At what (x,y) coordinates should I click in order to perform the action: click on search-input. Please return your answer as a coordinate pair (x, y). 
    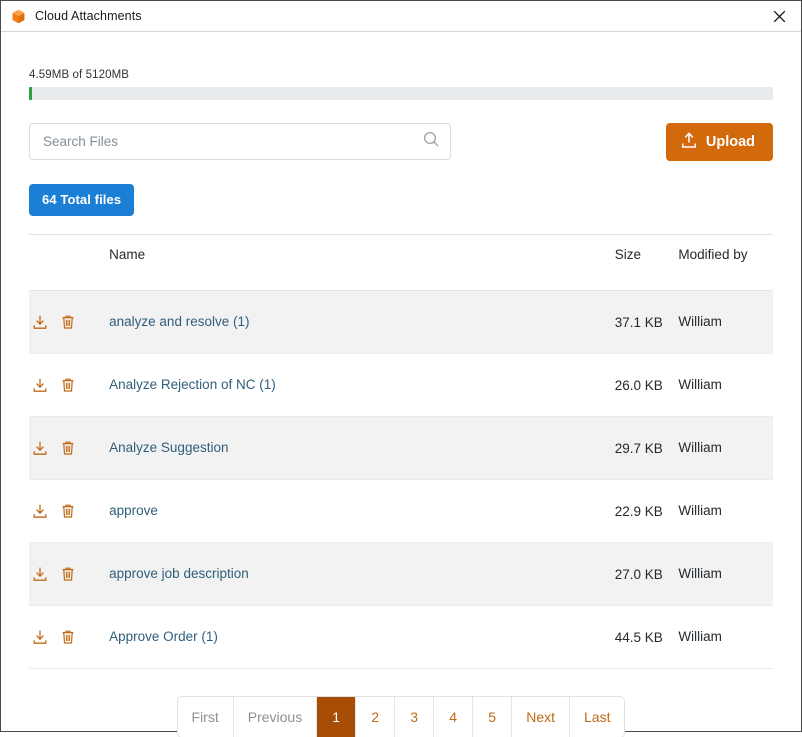
    Looking at the image, I should click on (240, 141).